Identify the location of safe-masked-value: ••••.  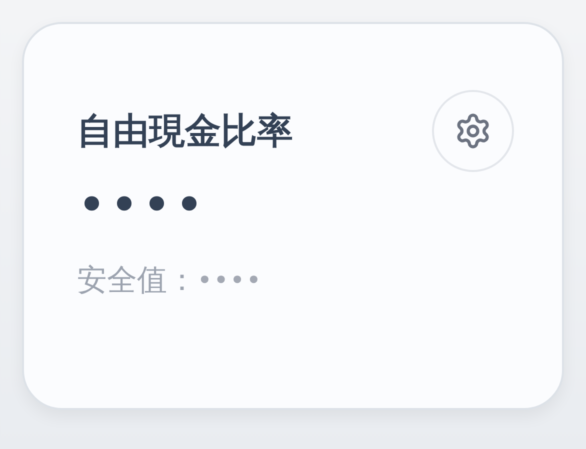
(229, 281).